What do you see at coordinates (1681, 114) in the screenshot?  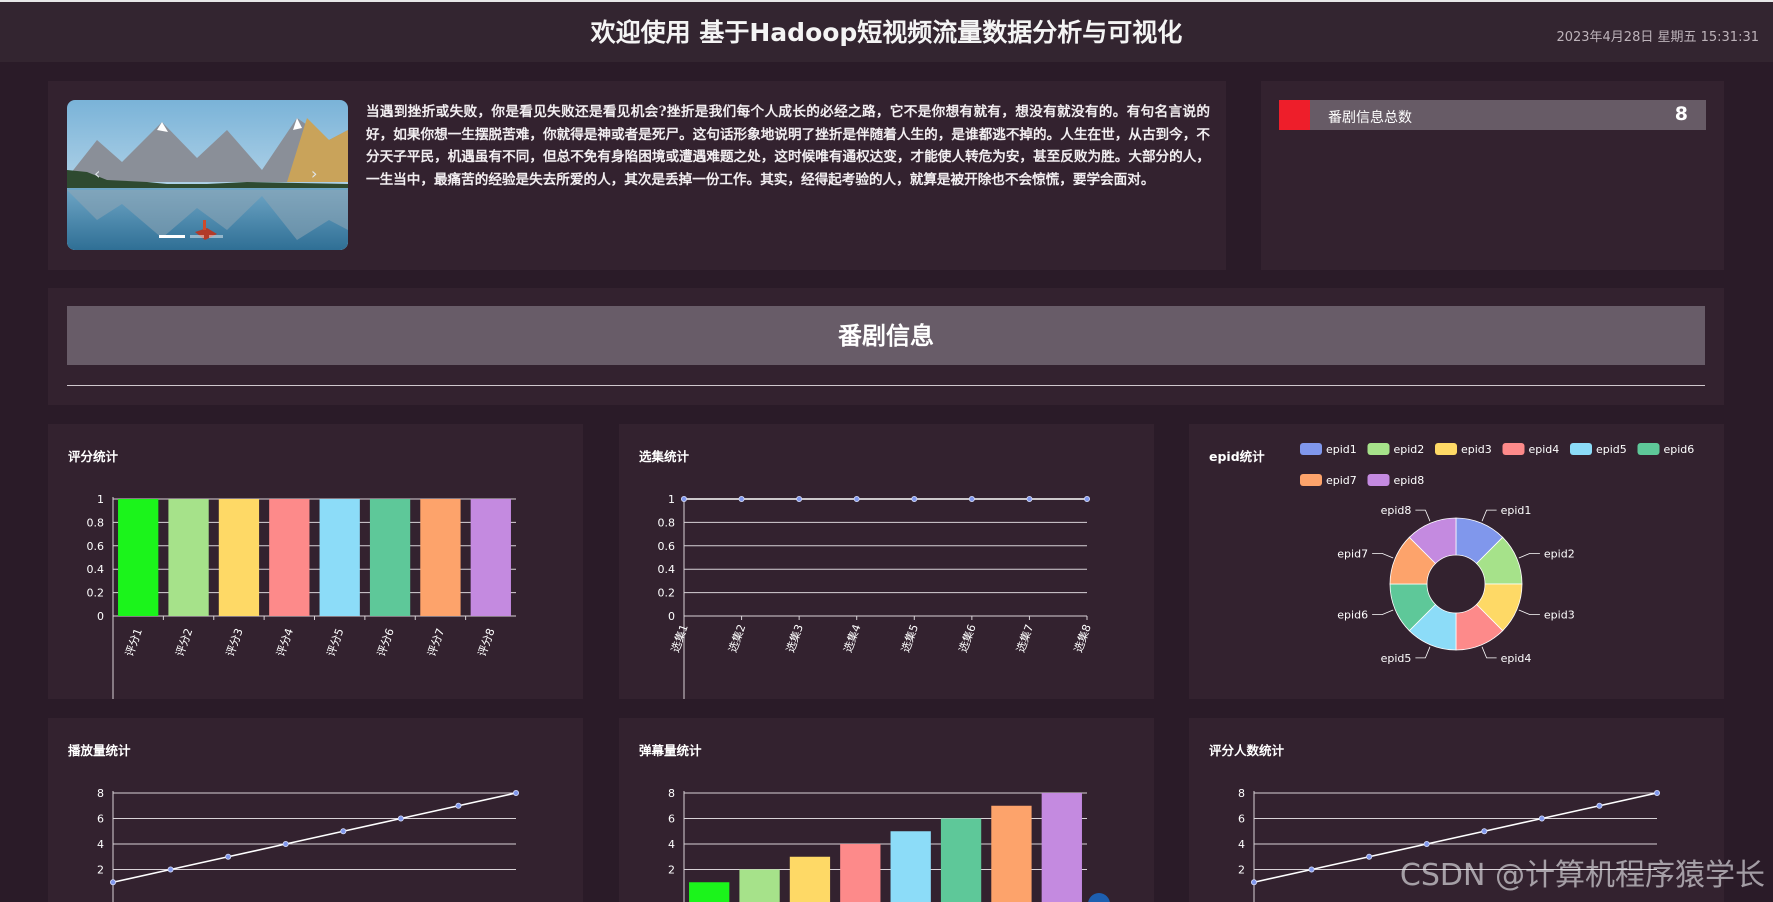 I see `total-value: 8` at bounding box center [1681, 114].